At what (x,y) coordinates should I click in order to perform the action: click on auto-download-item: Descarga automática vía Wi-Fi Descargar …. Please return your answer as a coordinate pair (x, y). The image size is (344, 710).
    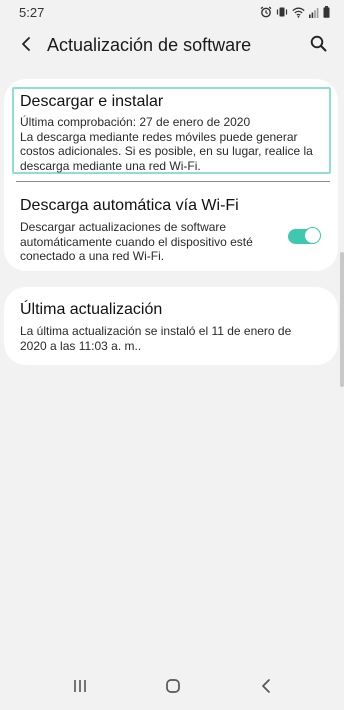
    Looking at the image, I should click on (171, 227).